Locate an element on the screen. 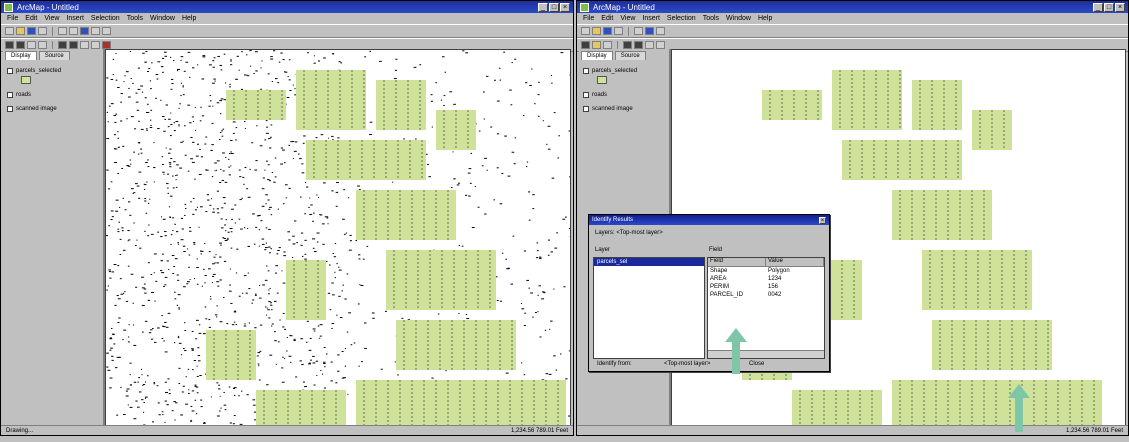 The width and height of the screenshot is (1129, 442). column-header-field: Field is located at coordinates (737, 262).